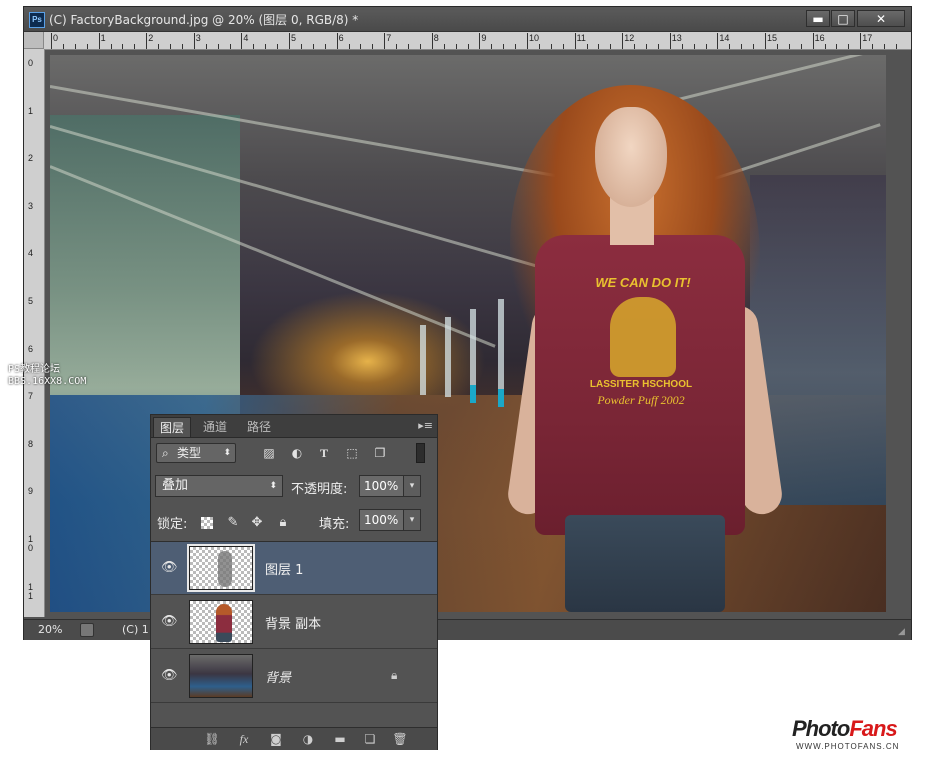 The height and width of the screenshot is (757, 926). I want to click on resize-grip-icon: ◢, so click(903, 632).